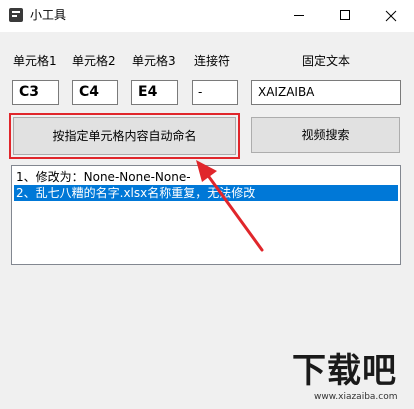 This screenshot has height=409, width=414. I want to click on annotation-arrow-icon, so click(230, 206).